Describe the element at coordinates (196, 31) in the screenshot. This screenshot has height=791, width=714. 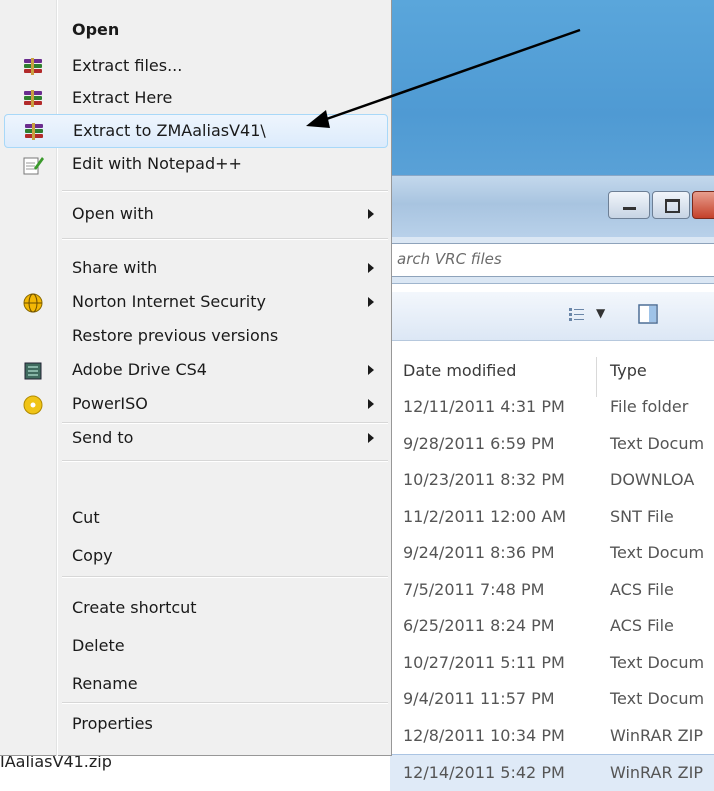
I see `menu-item-open: Open` at that location.